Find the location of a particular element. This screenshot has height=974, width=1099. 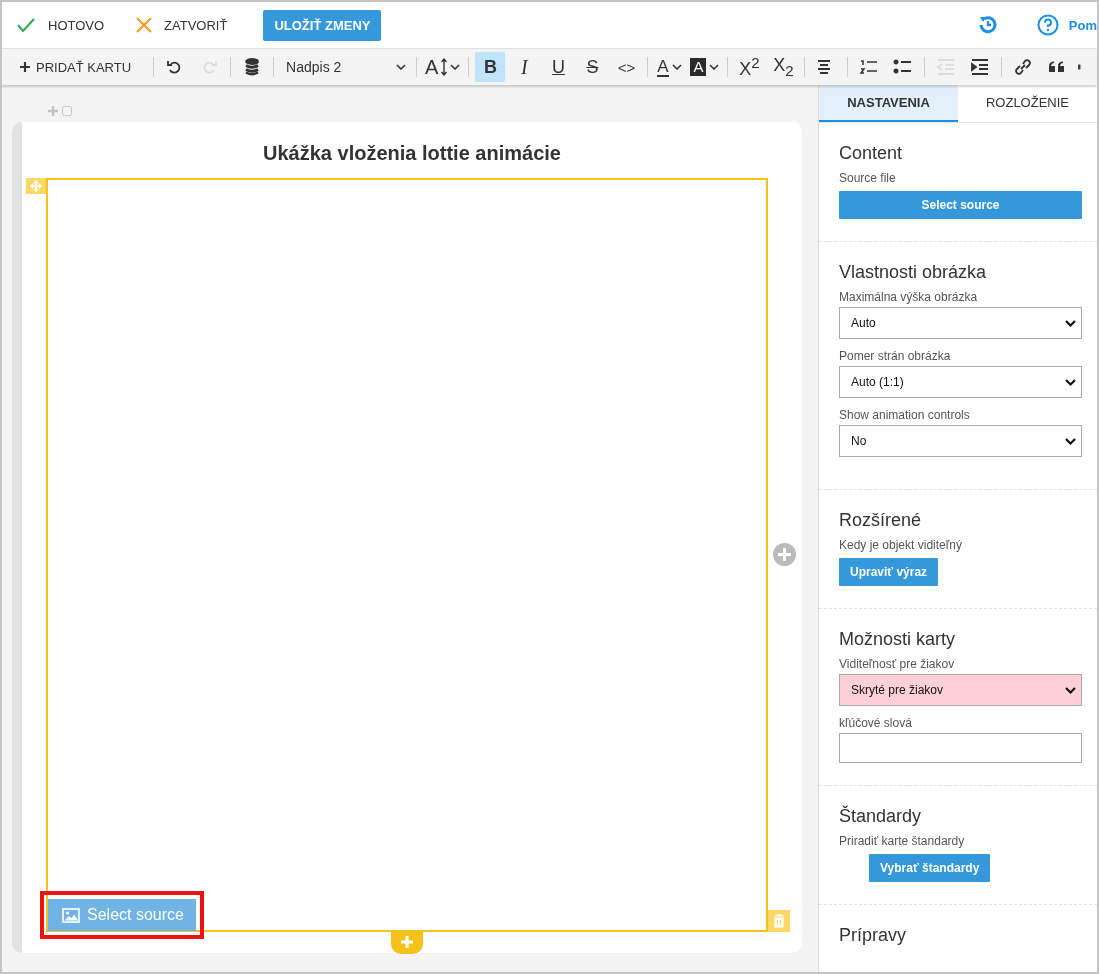

field-label: Pomer strán obrázka is located at coordinates (895, 356).